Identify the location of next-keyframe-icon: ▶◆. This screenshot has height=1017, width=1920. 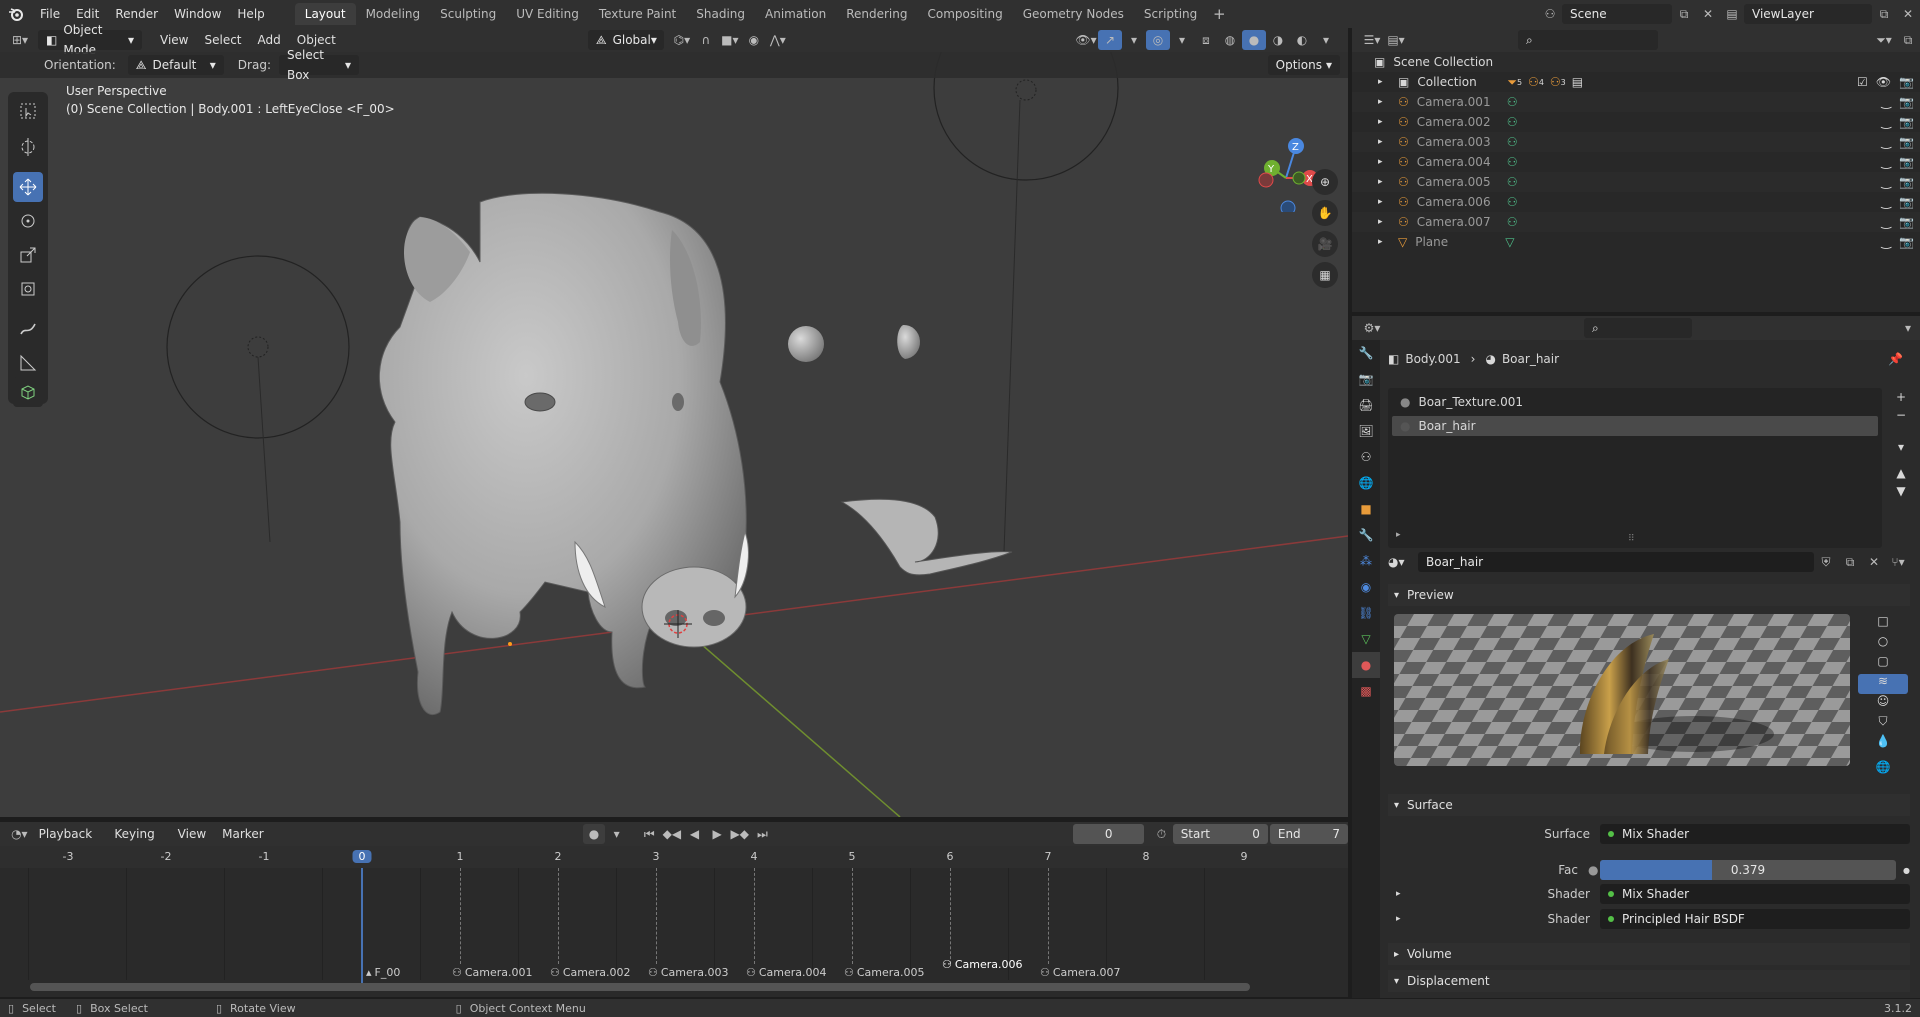
(739, 834).